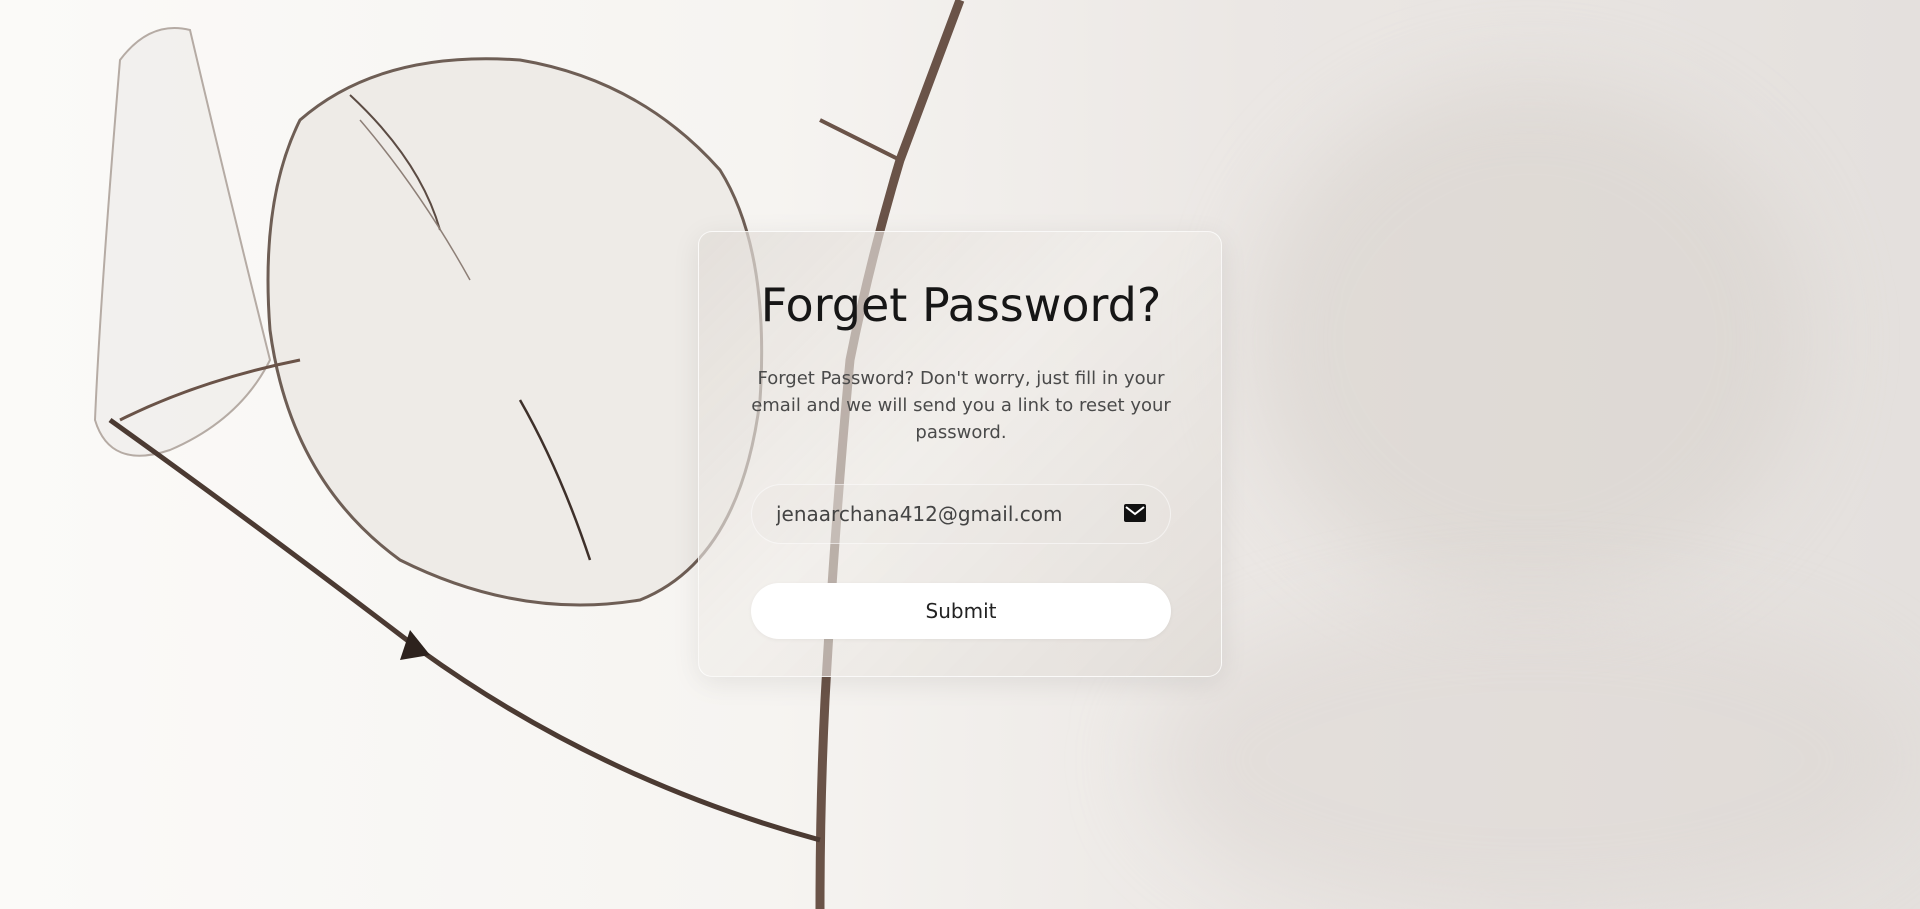 The width and height of the screenshot is (1920, 909). Describe the element at coordinates (961, 305) in the screenshot. I see `page-title: Forget Password?` at that location.